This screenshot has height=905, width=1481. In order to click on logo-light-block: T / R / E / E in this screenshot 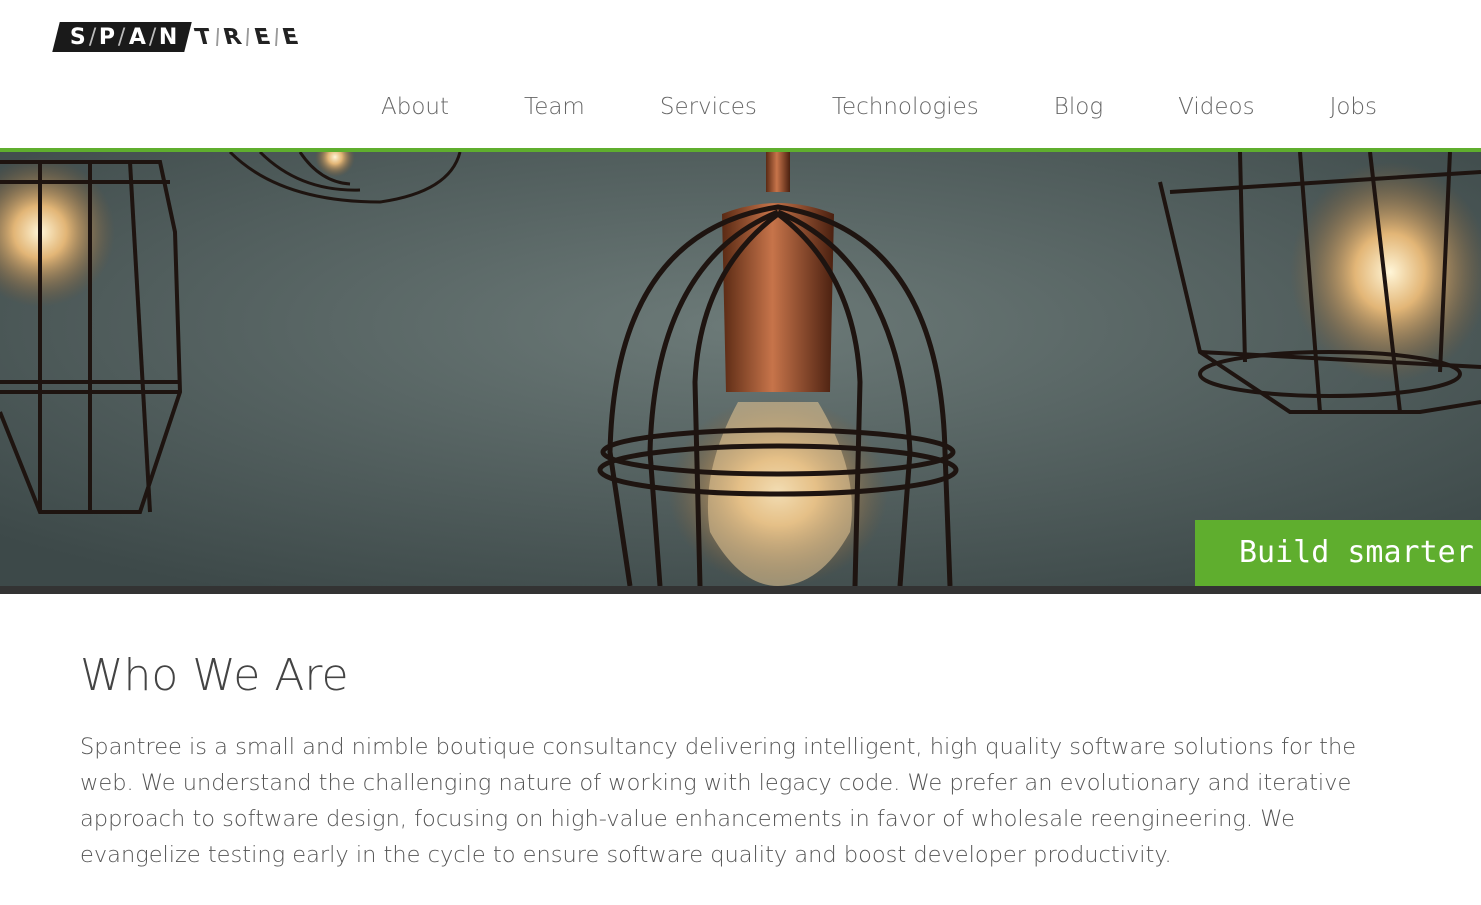, I will do `click(245, 37)`.